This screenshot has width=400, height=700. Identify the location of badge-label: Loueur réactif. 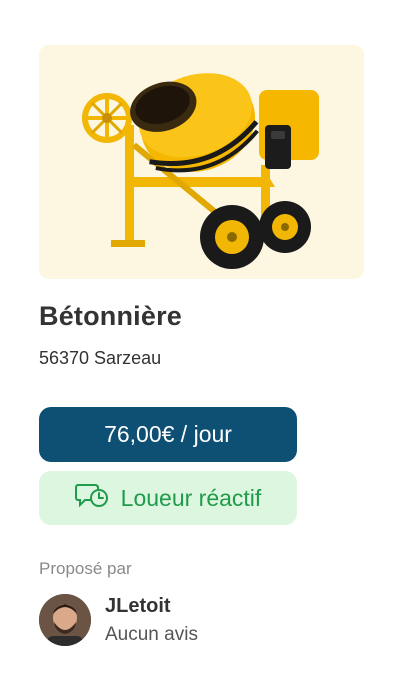
(191, 497).